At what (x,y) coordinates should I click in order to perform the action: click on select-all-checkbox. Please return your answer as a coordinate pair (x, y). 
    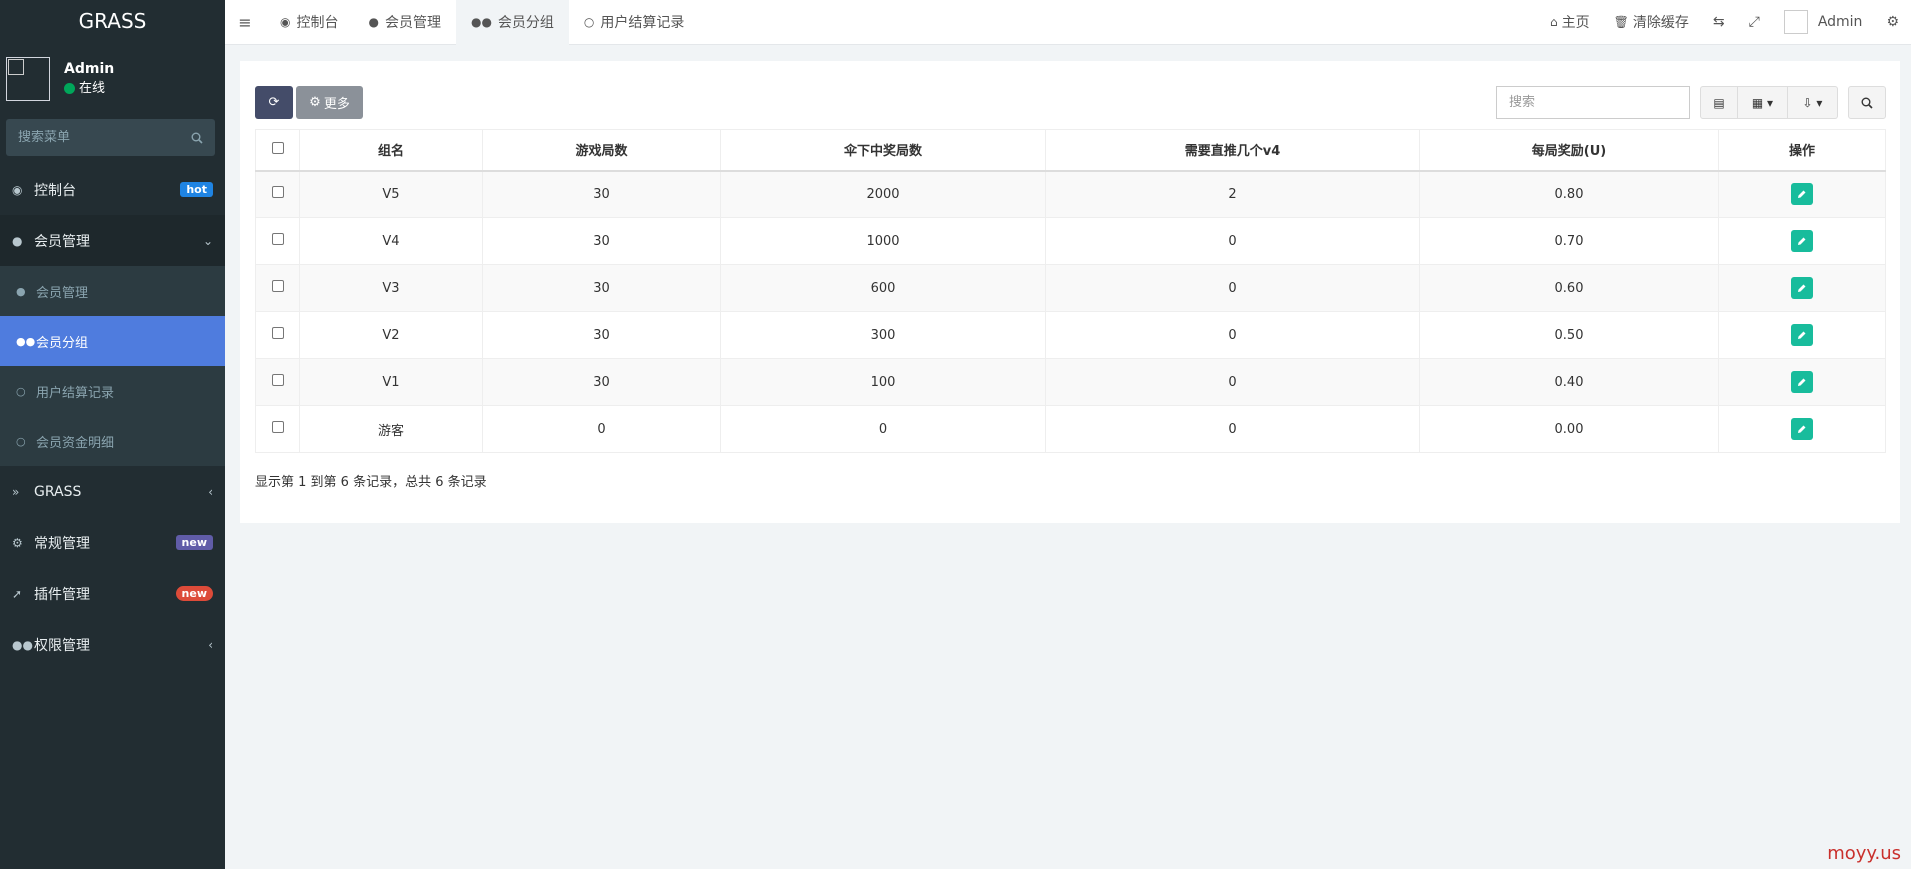
    Looking at the image, I should click on (277, 147).